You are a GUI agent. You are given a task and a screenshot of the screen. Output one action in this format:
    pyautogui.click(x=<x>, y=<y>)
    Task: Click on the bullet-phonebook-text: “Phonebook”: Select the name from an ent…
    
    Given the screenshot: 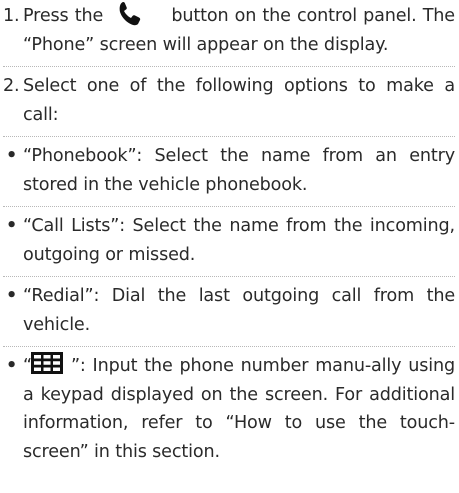 What is the action you would take?
    pyautogui.click(x=239, y=170)
    